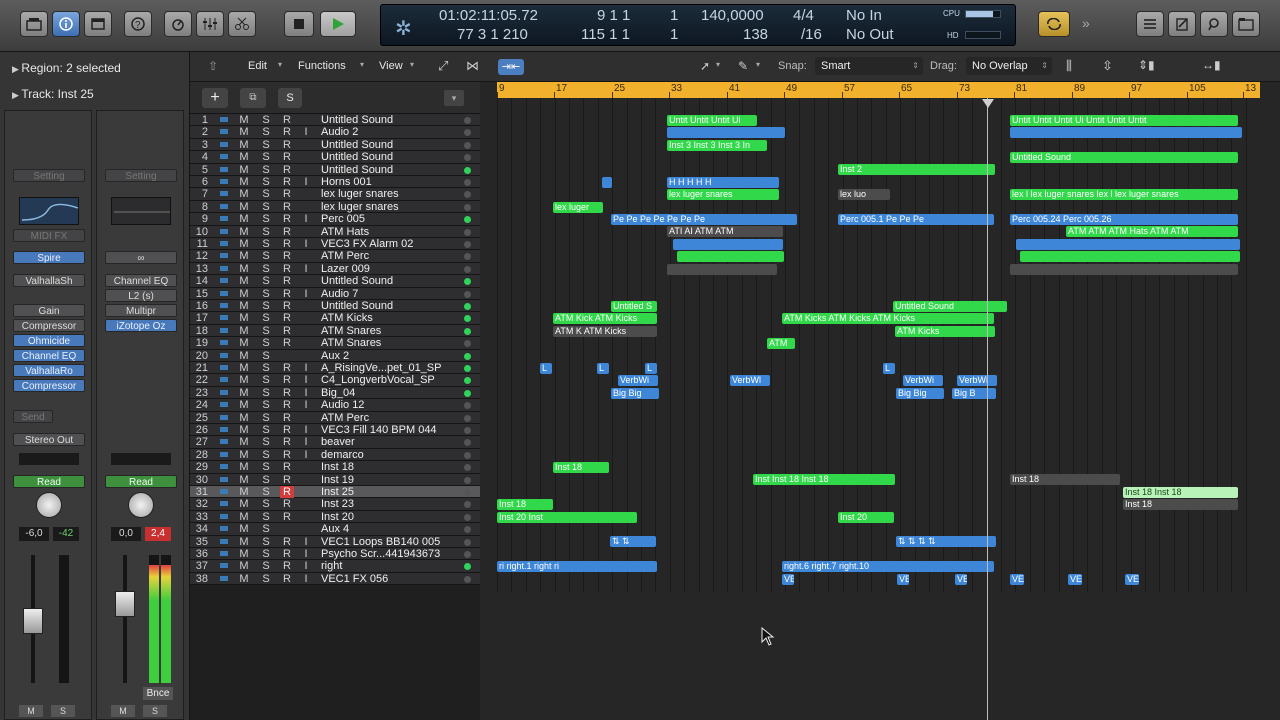 The width and height of the screenshot is (1280, 720). I want to click on track-row: 20 M S Aux 2, so click(335, 355).